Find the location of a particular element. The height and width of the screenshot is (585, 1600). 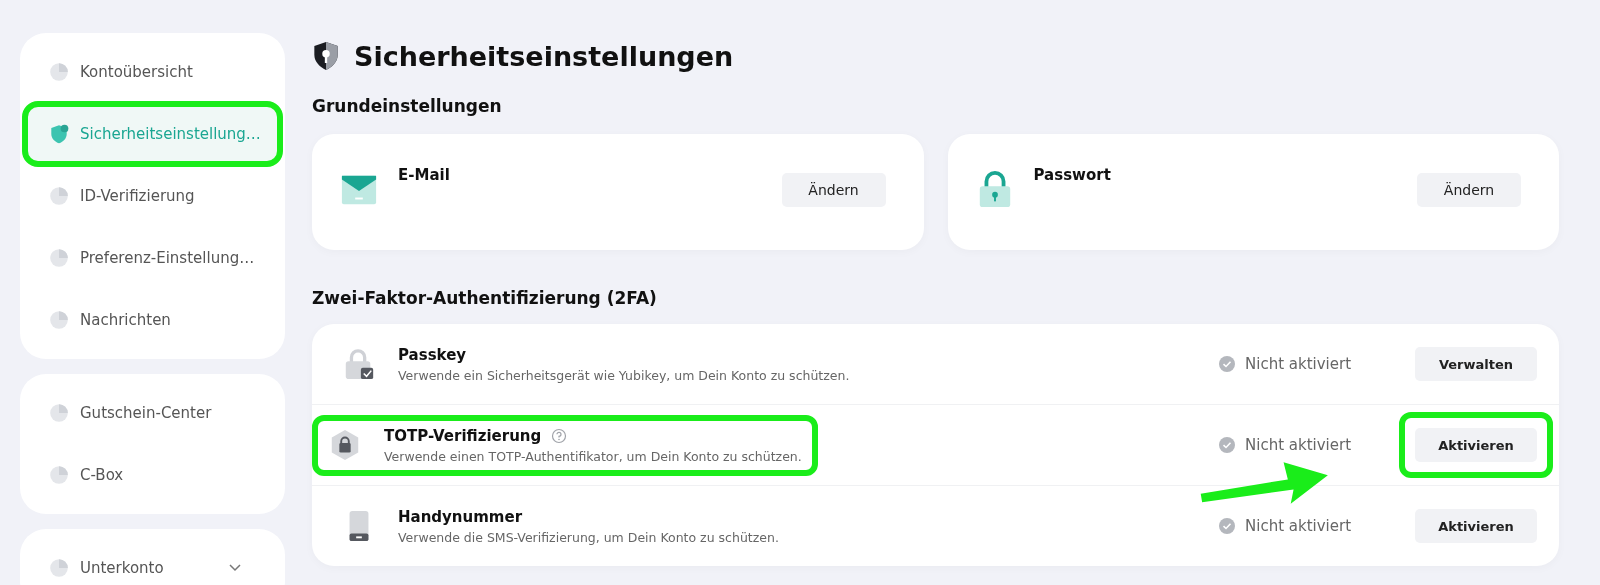

method-title: TOTP-Verifizierung is located at coordinates (463, 435).